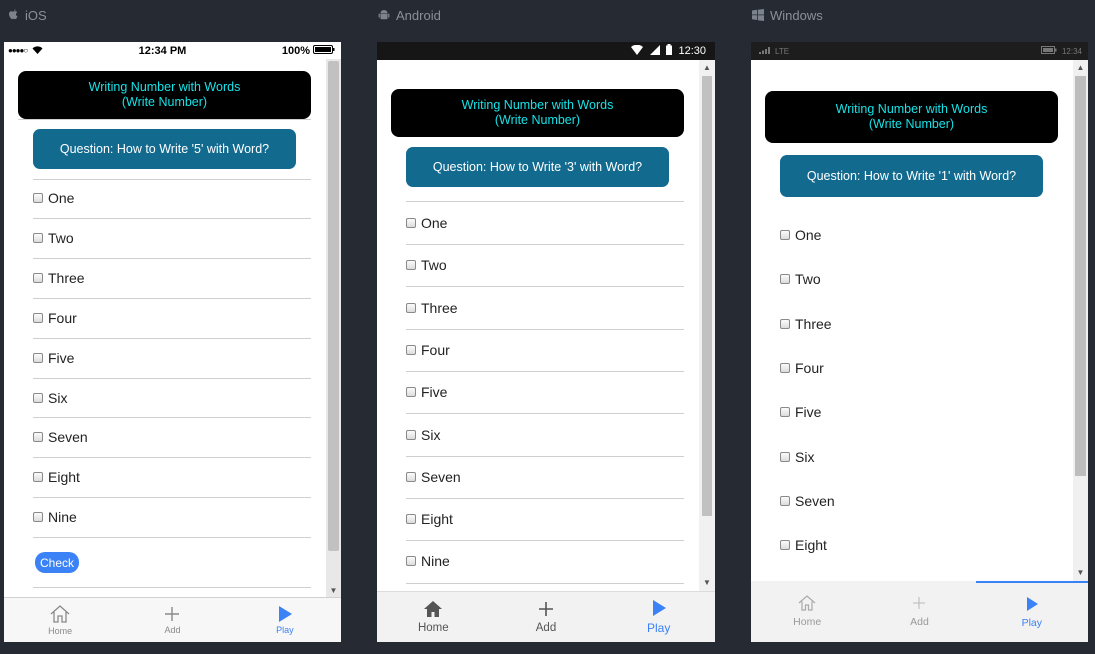 This screenshot has width=1095, height=654. I want to click on option-label: Five, so click(434, 392).